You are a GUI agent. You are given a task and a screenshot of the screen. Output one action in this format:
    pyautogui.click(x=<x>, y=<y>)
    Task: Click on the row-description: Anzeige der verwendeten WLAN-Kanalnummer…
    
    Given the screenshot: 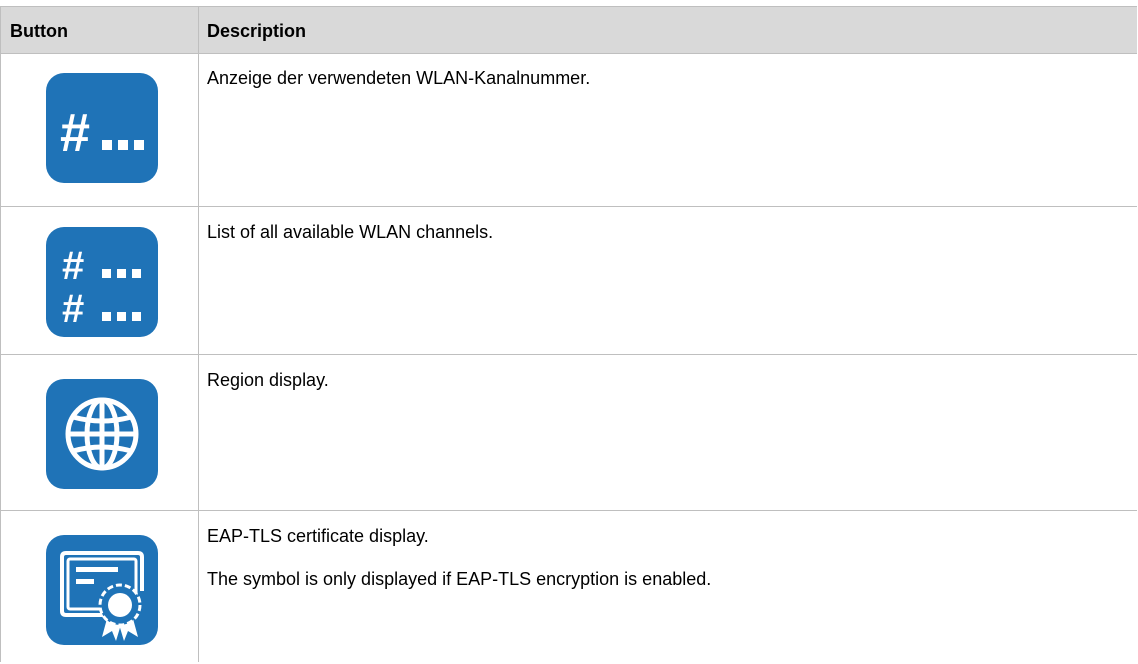 What is the action you would take?
    pyautogui.click(x=398, y=78)
    